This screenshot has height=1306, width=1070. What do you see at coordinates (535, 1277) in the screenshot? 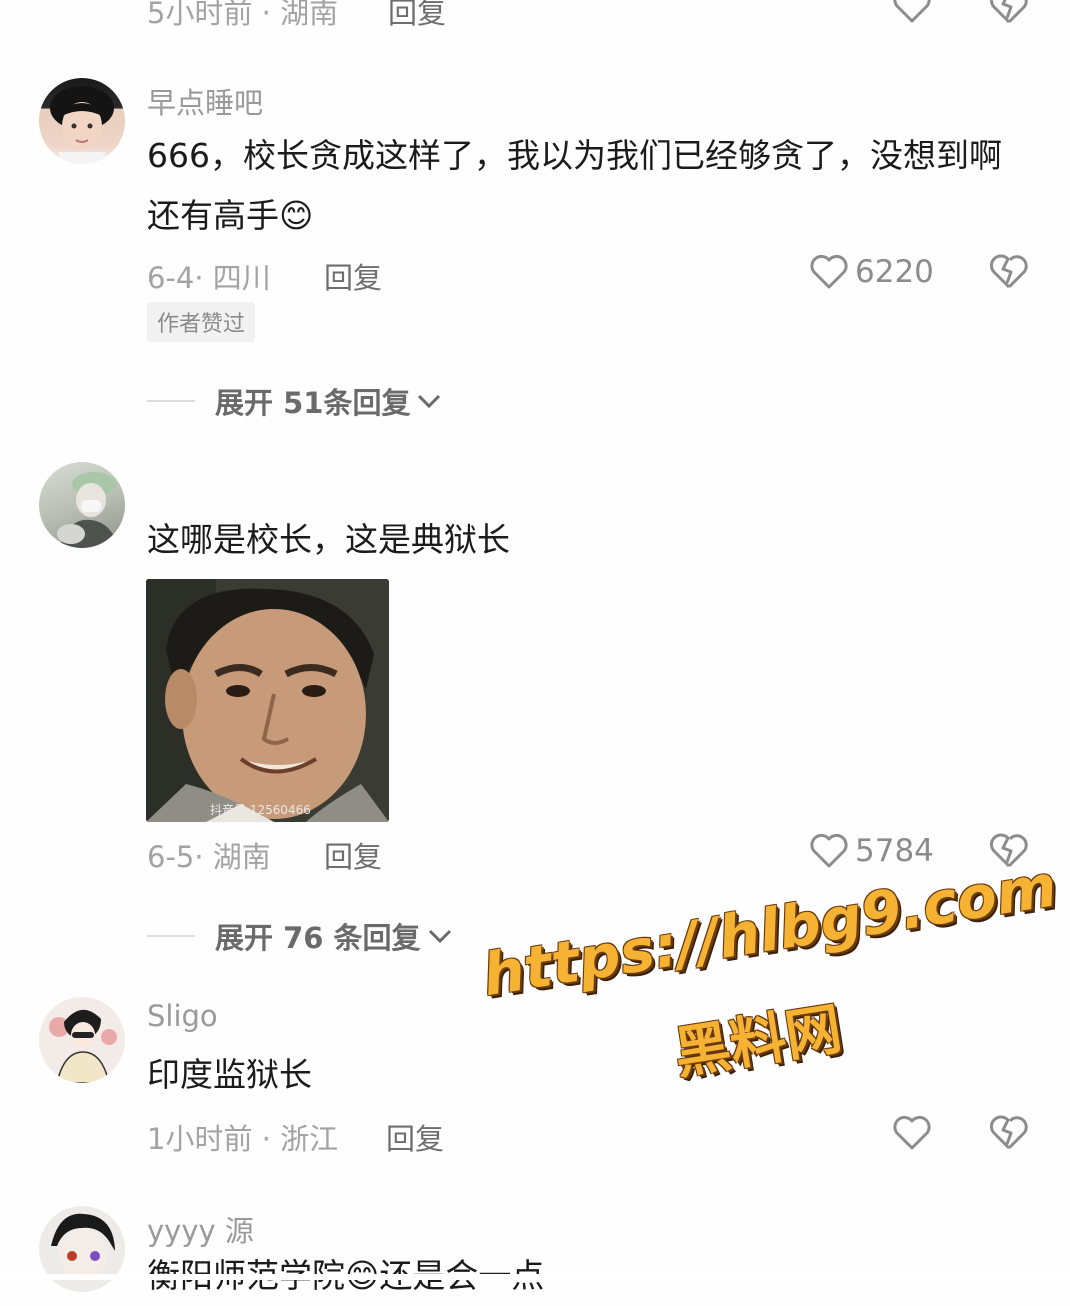
I see `bottom-edge` at bounding box center [535, 1277].